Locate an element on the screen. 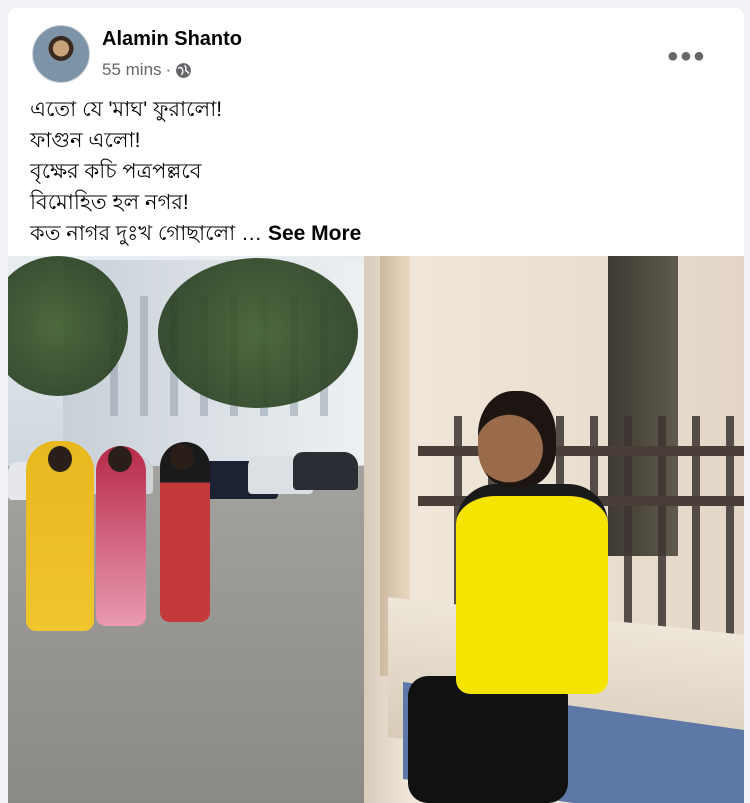 Image resolution: width=750 pixels, height=803 pixels. author-avatar is located at coordinates (61, 54).